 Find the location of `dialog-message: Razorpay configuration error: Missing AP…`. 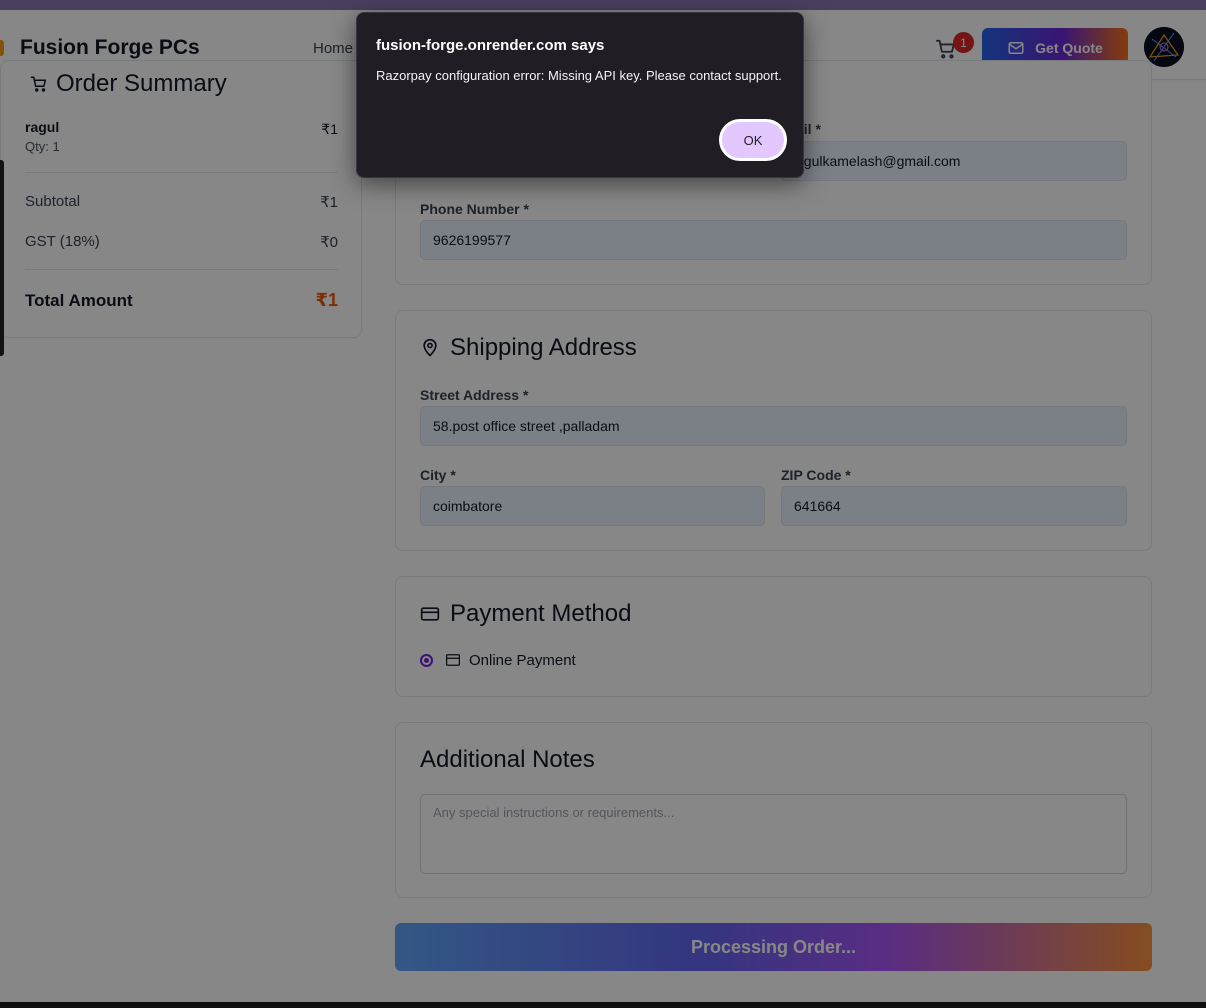

dialog-message: Razorpay configuration error: Missing AP… is located at coordinates (579, 75).